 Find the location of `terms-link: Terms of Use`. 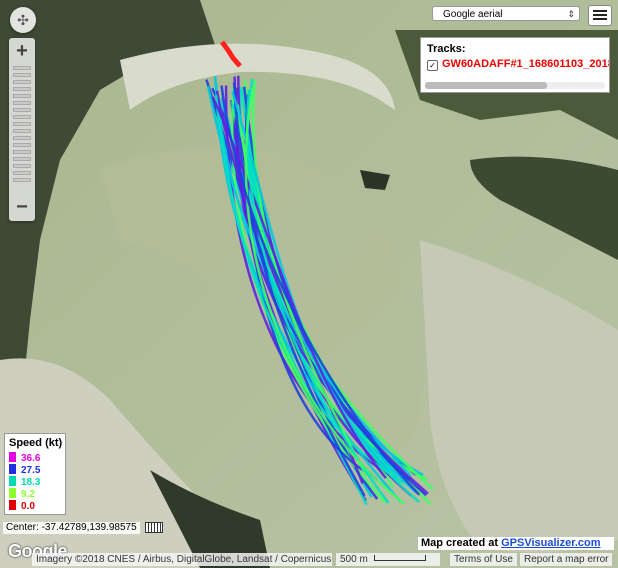

terms-link: Terms of Use is located at coordinates (483, 559).